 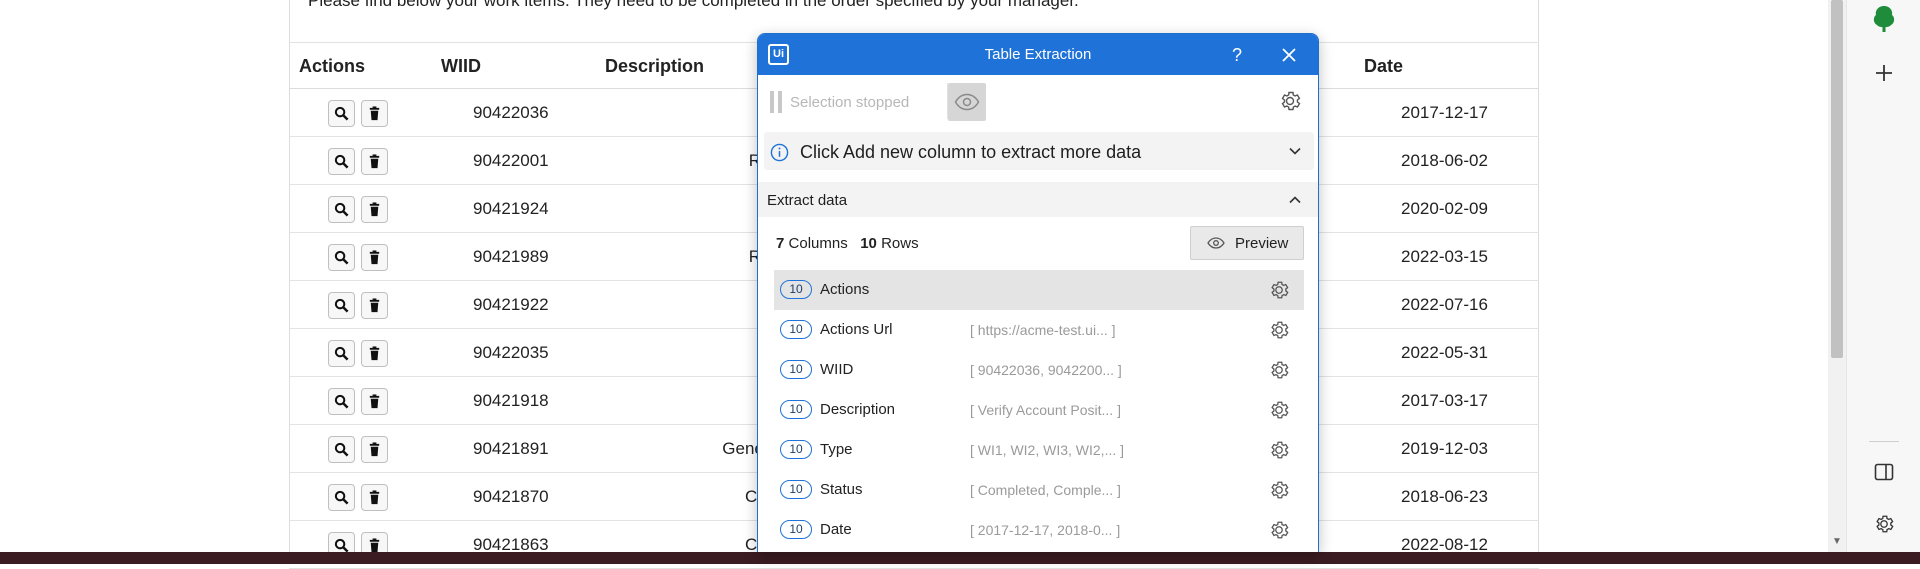 What do you see at coordinates (850, 102) in the screenshot?
I see `selection-status: Selection stopped` at bounding box center [850, 102].